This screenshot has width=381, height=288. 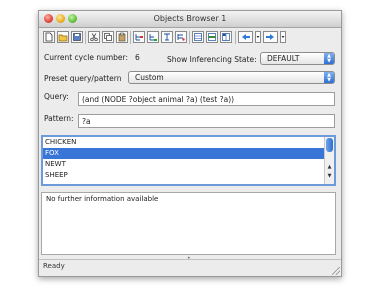 I want to click on inferencing-label: Show Inferencing State:, so click(x=212, y=59).